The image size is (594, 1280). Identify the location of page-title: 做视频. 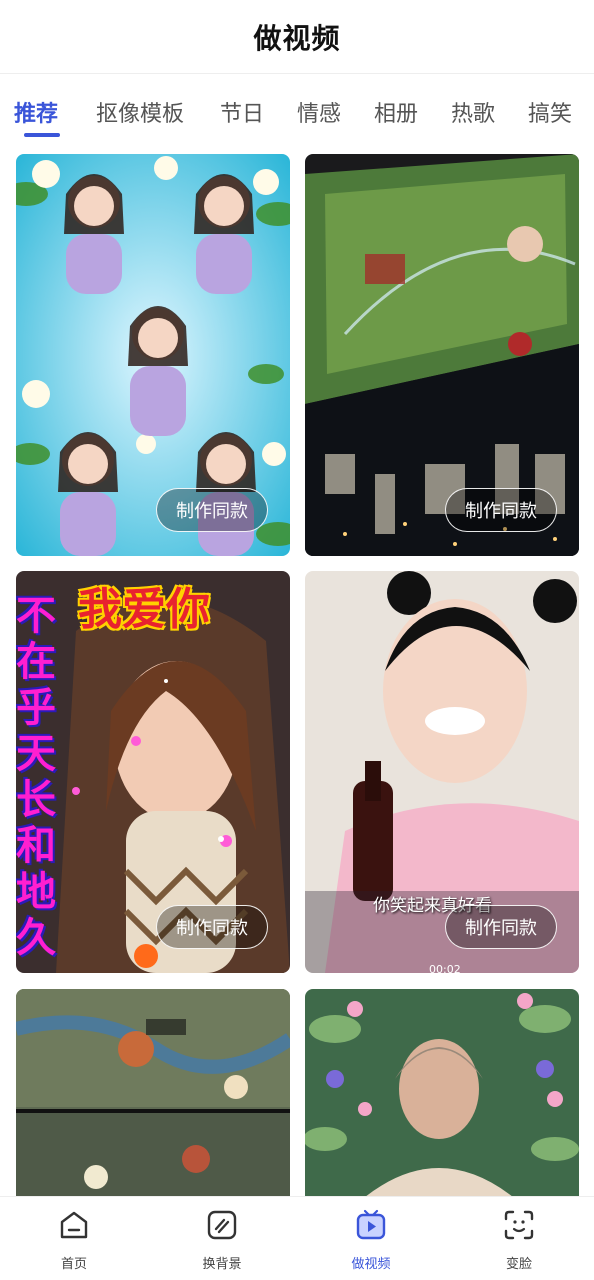
(297, 38).